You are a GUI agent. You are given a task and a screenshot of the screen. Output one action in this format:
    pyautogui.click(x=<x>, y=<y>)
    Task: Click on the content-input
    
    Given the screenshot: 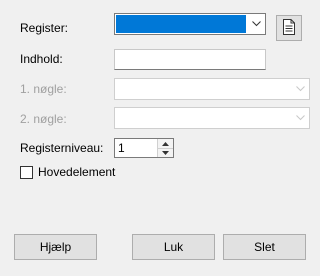 What is the action you would take?
    pyautogui.click(x=190, y=59)
    